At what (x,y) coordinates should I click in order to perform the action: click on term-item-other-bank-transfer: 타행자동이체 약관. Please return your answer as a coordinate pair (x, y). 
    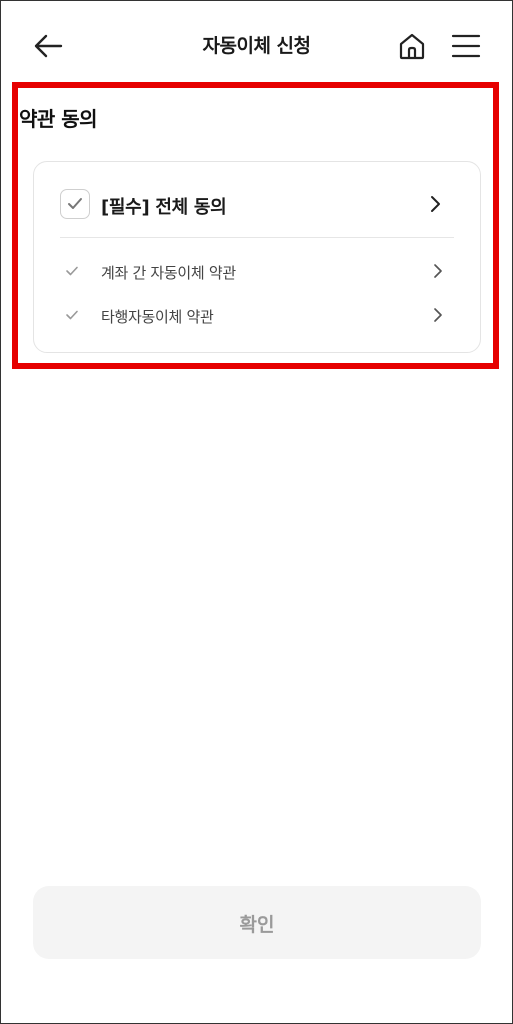
    Looking at the image, I should click on (257, 315).